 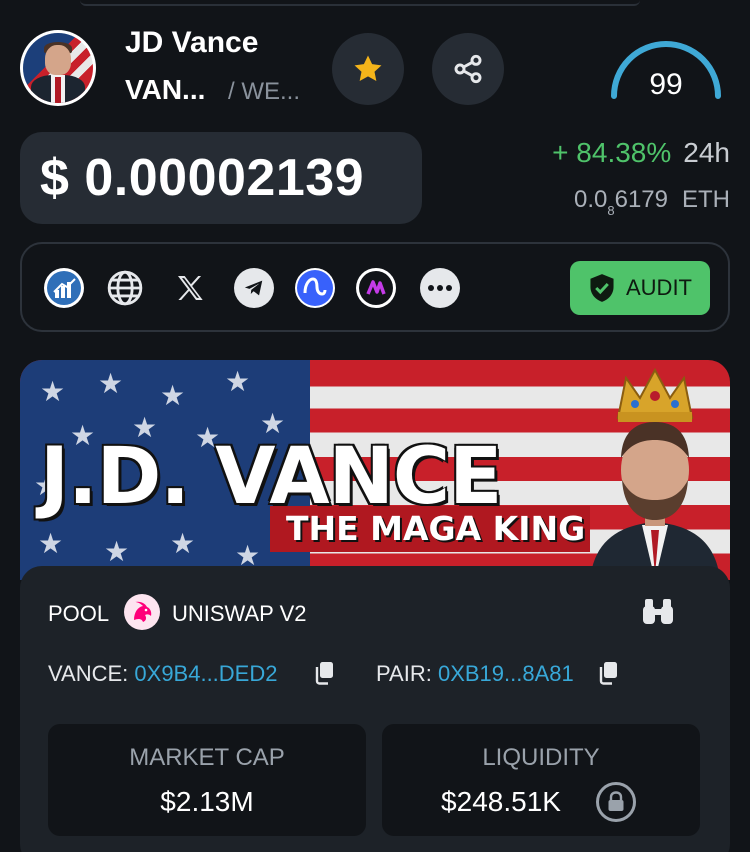 I want to click on share-button, so click(x=468, y=69).